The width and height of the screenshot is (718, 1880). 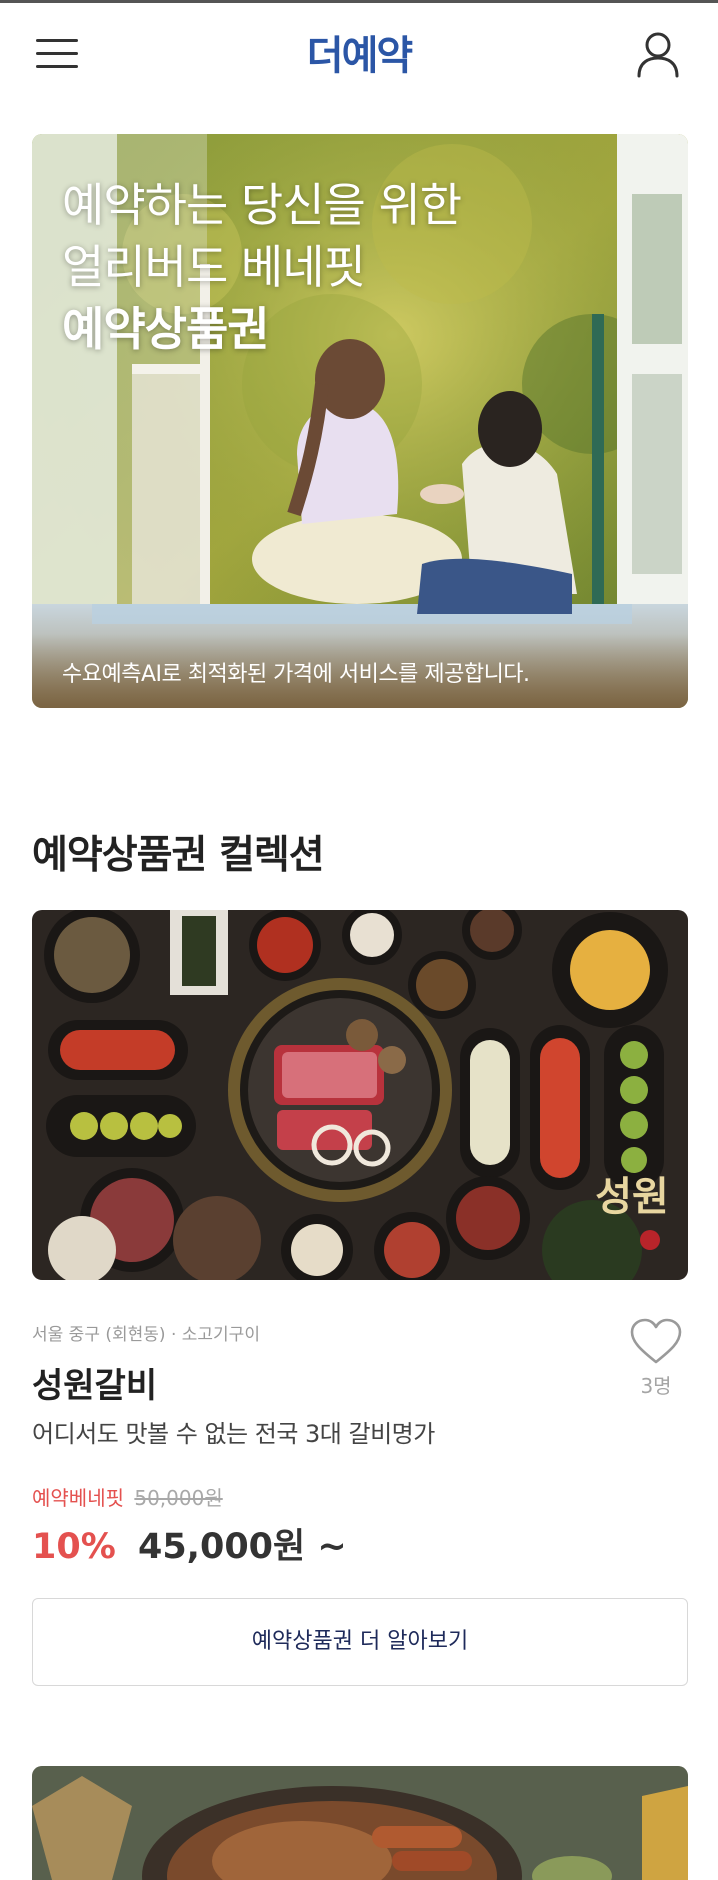 What do you see at coordinates (94, 1382) in the screenshot?
I see `restaurant-name: 성원갈비` at bounding box center [94, 1382].